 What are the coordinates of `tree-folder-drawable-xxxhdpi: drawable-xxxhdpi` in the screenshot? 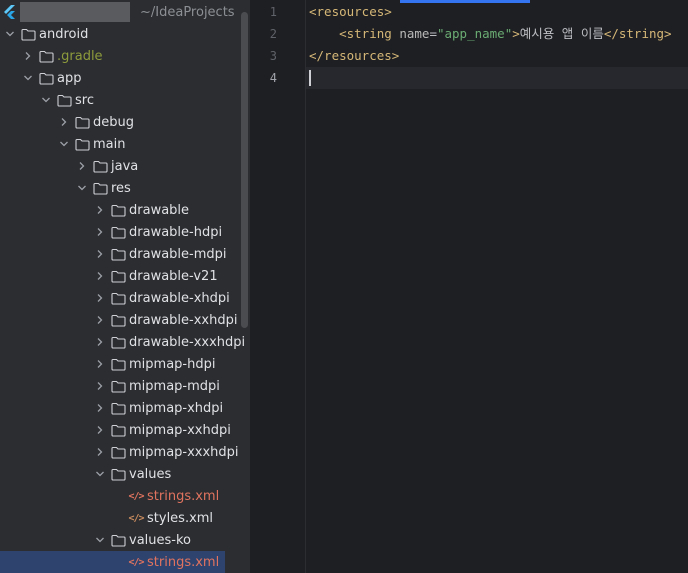 It's located at (125, 342).